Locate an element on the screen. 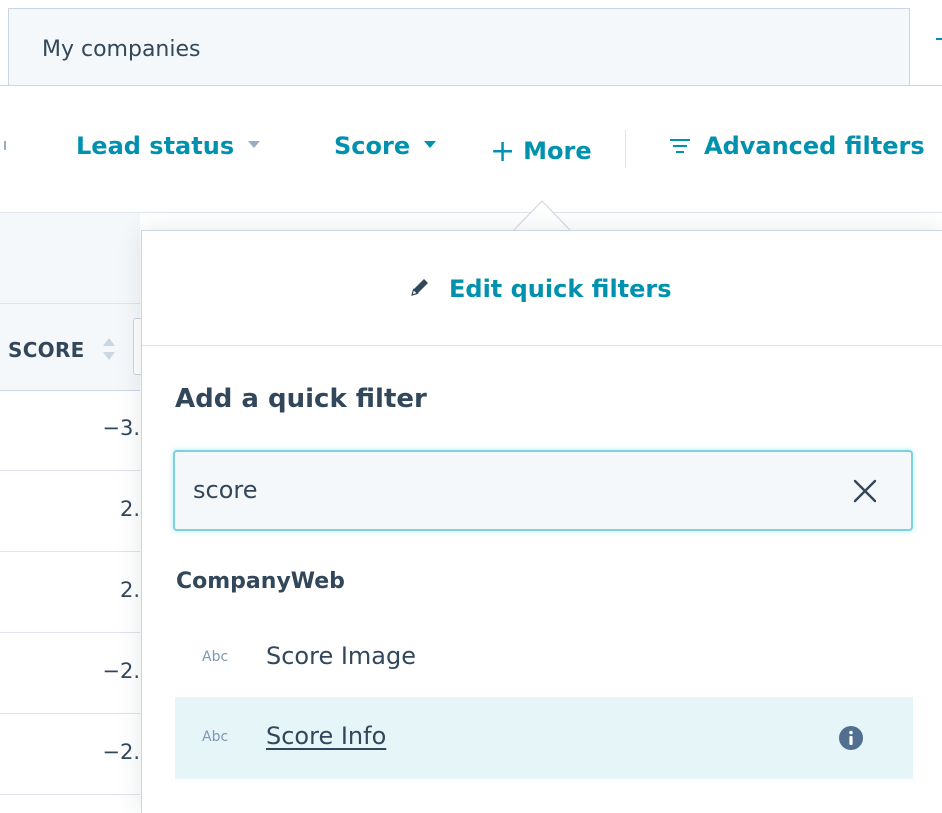  sort-icon is located at coordinates (109, 349).